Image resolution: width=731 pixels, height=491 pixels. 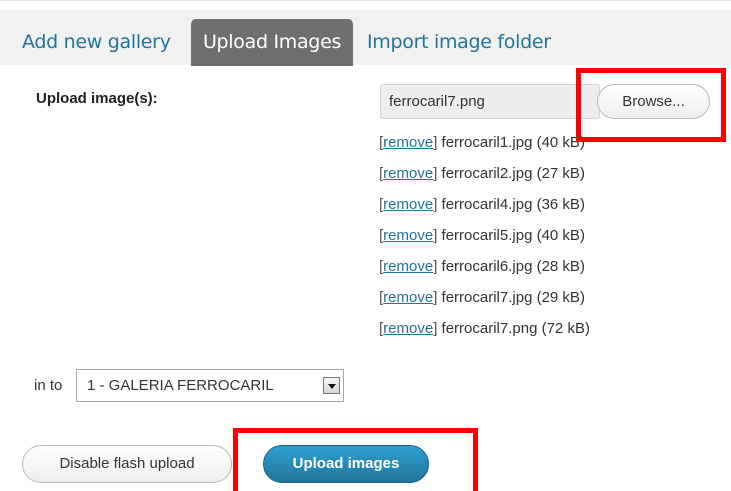 What do you see at coordinates (365, 5) in the screenshot?
I see `top-strip` at bounding box center [365, 5].